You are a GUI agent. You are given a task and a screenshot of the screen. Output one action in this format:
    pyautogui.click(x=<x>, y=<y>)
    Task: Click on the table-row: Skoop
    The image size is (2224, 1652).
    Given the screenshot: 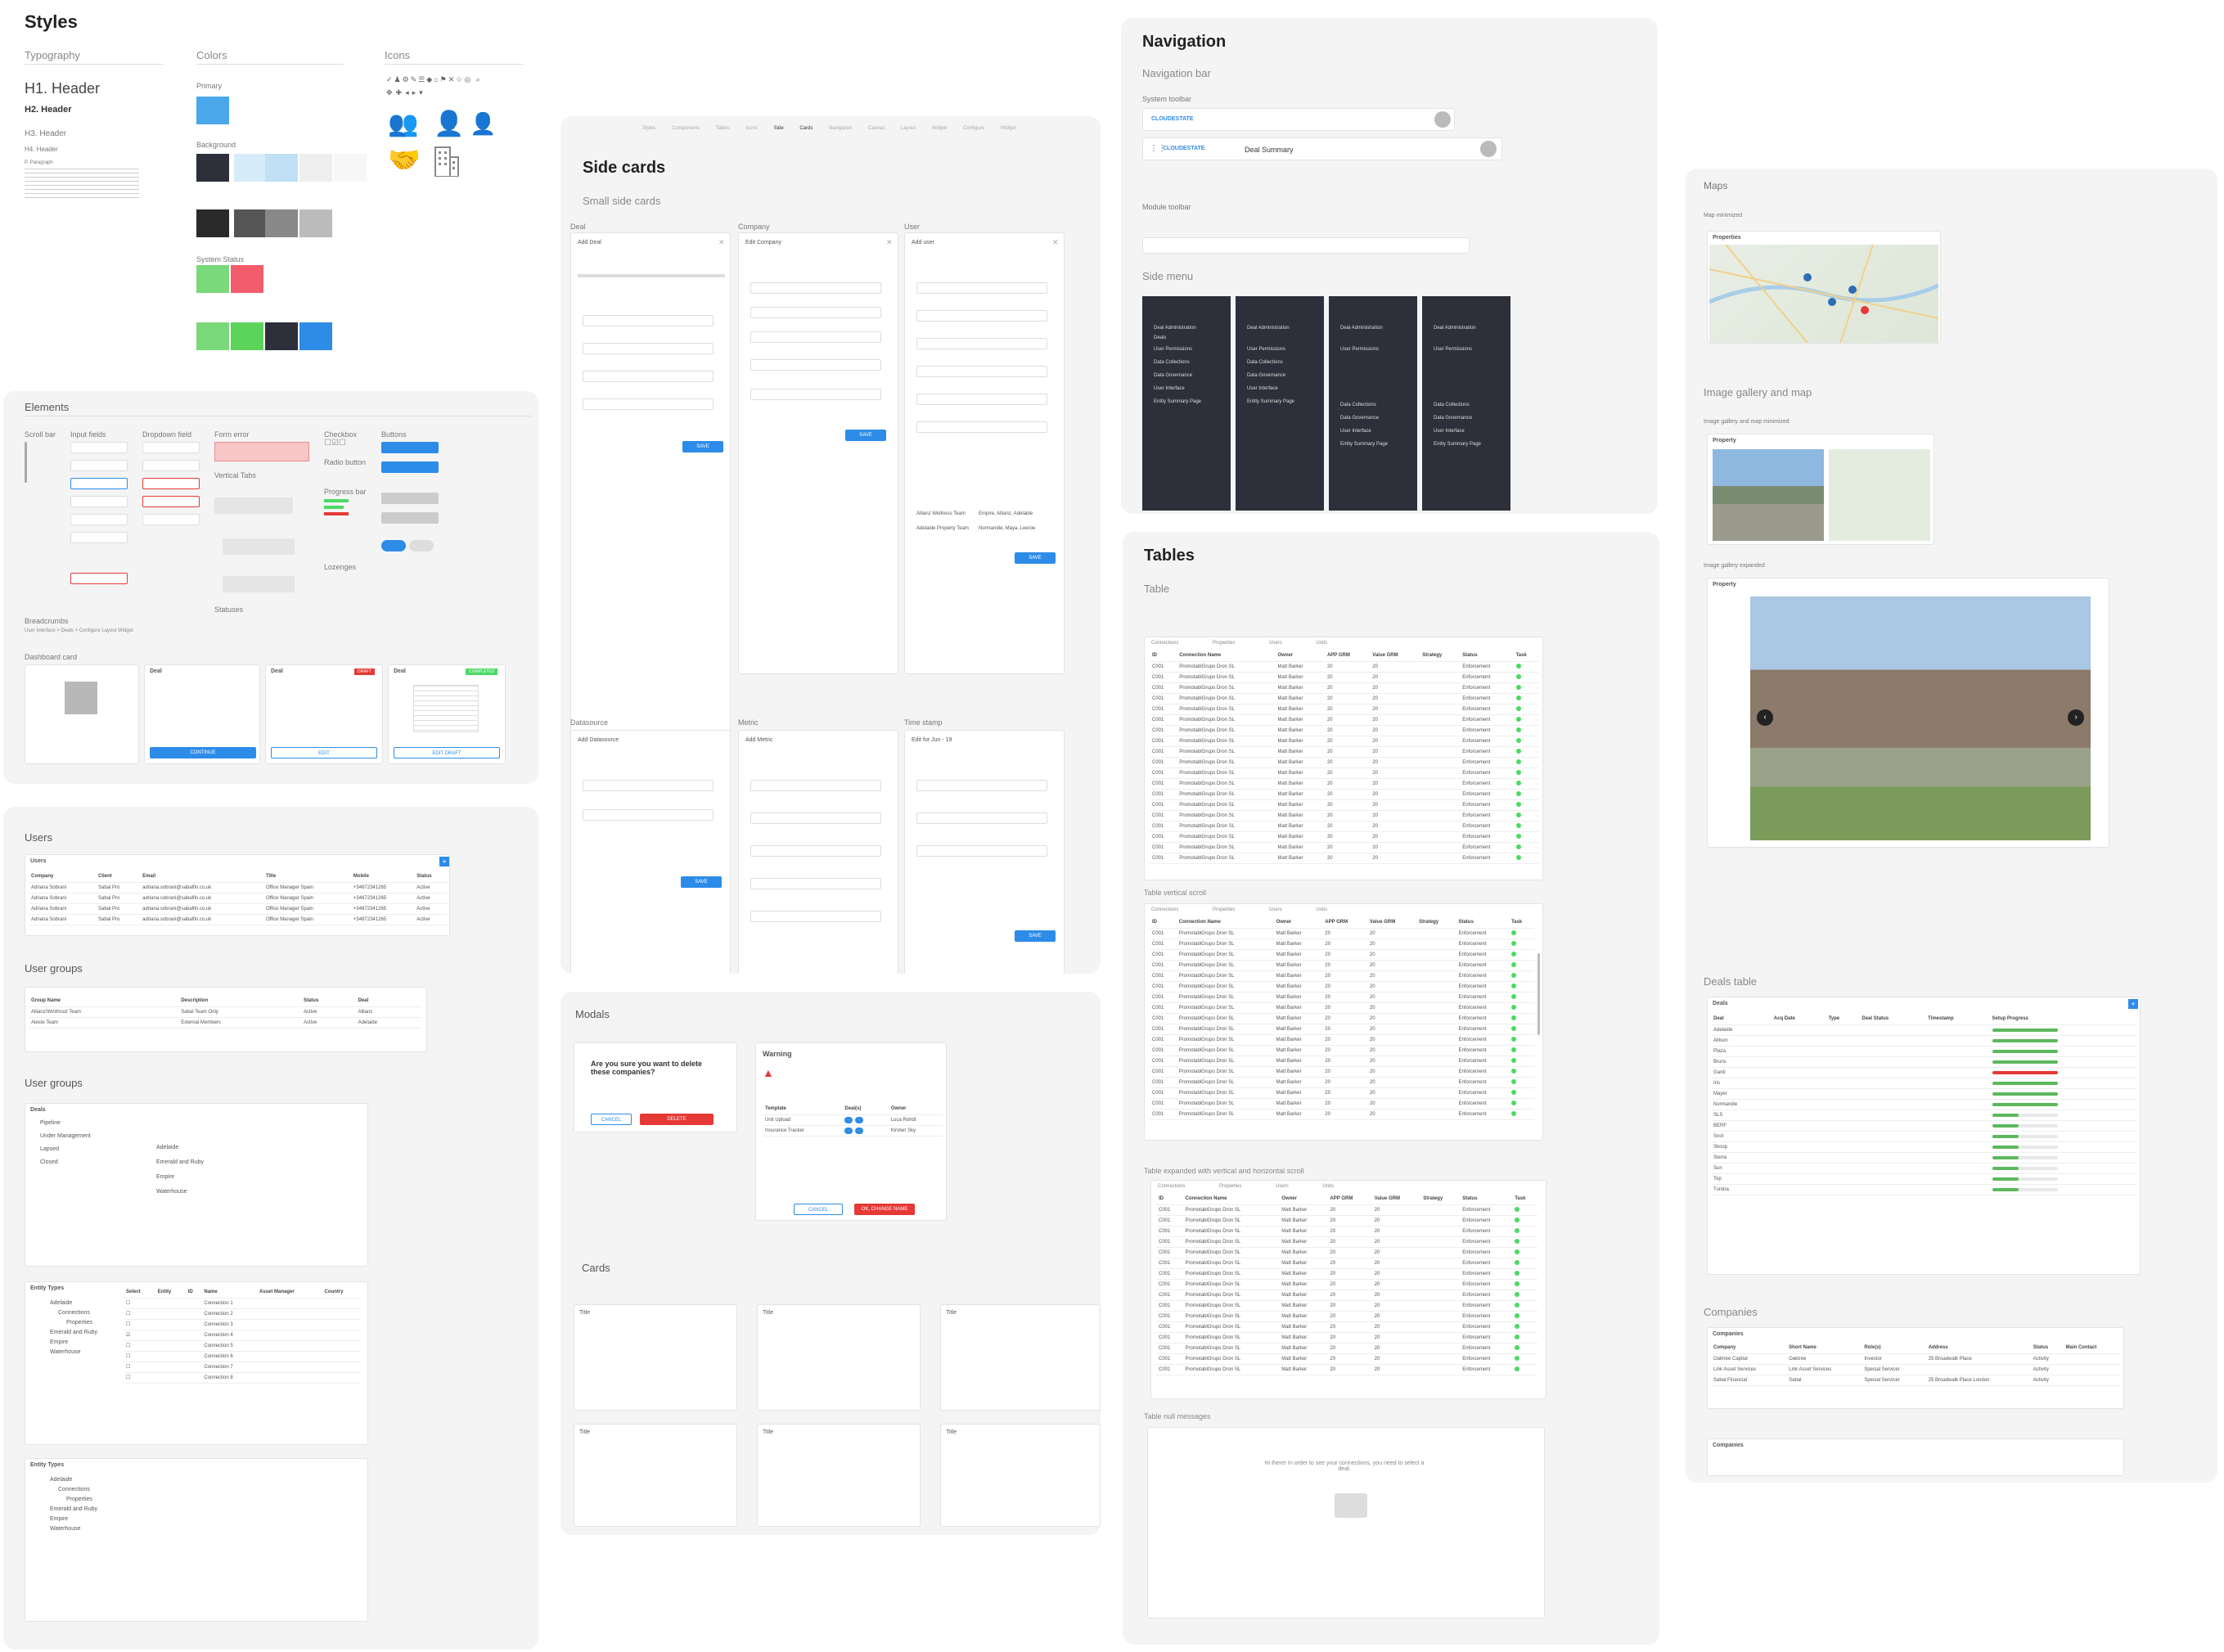 What is the action you would take?
    pyautogui.click(x=1923, y=1147)
    